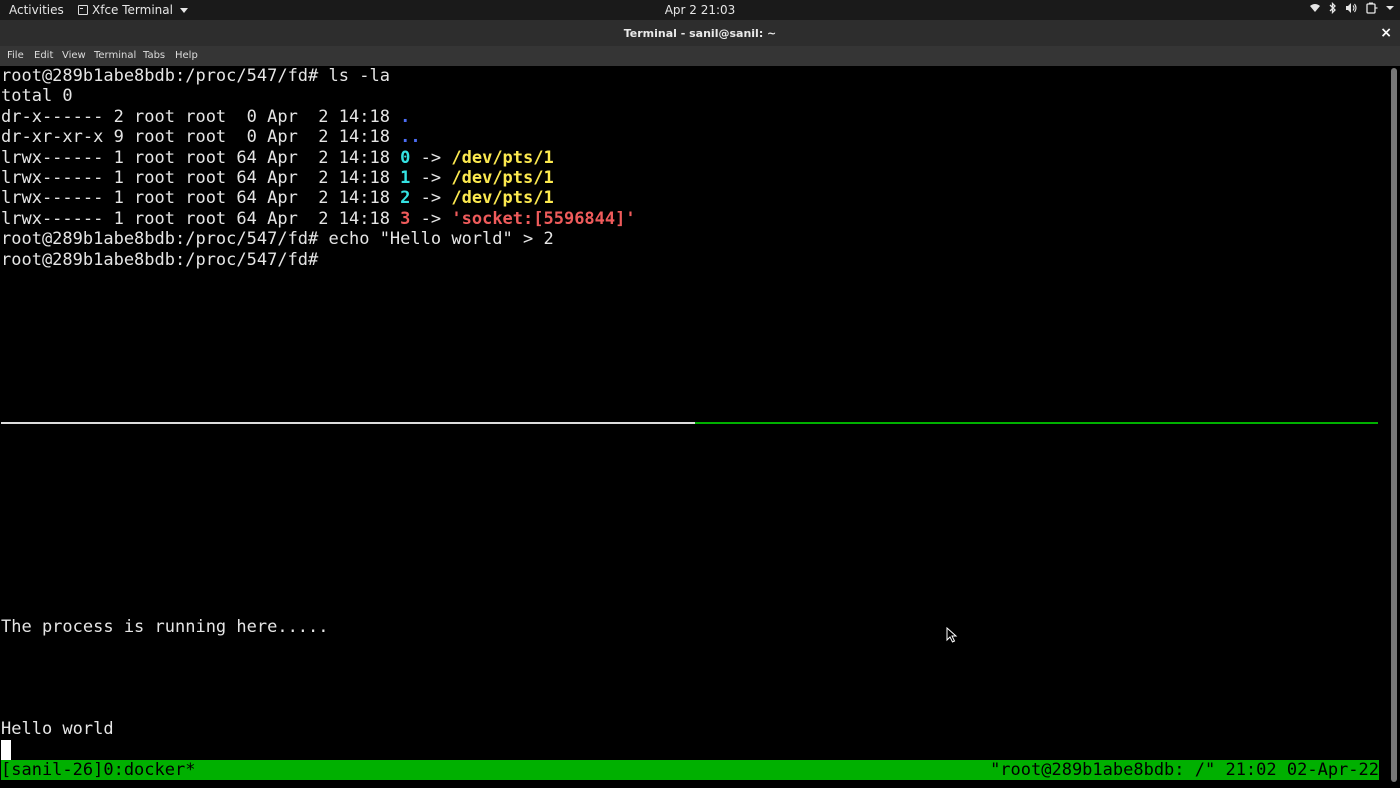 This screenshot has width=1400, height=788. Describe the element at coordinates (1333, 8) in the screenshot. I see `bluetooth-icon` at that location.